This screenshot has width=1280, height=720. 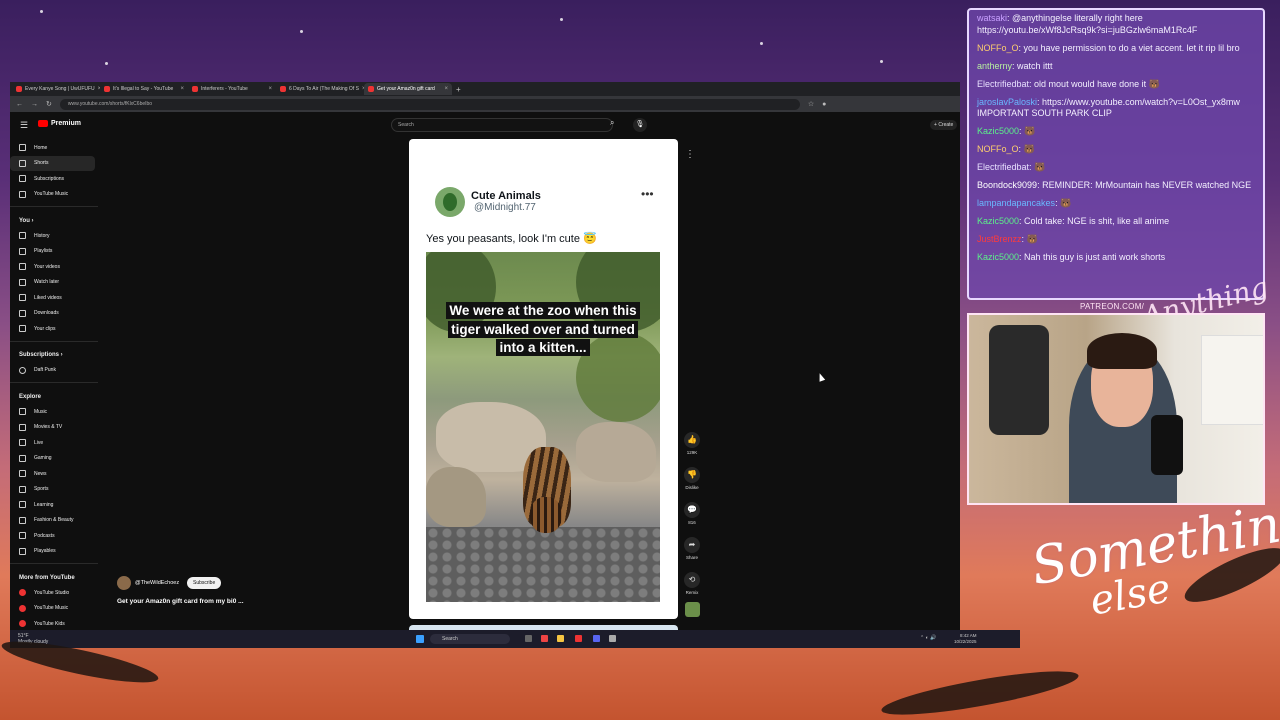 I want to click on youtube-logo: Premium, so click(x=59, y=123).